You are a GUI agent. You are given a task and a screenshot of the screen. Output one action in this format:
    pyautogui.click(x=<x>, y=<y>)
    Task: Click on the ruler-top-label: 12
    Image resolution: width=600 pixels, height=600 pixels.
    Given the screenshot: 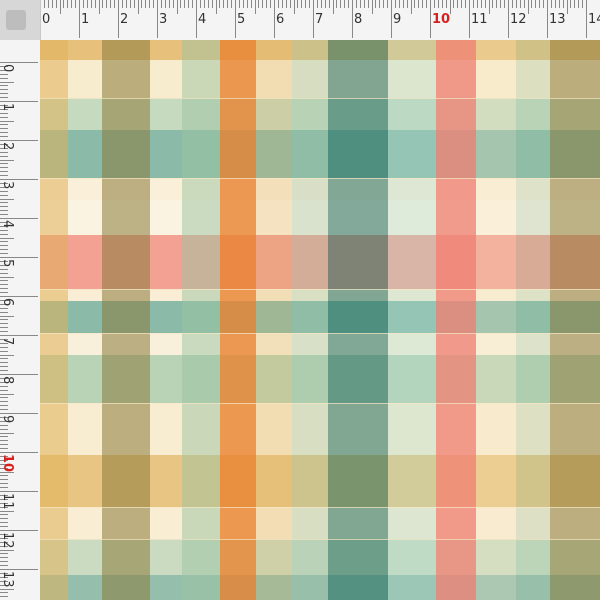 What is the action you would take?
    pyautogui.click(x=518, y=19)
    